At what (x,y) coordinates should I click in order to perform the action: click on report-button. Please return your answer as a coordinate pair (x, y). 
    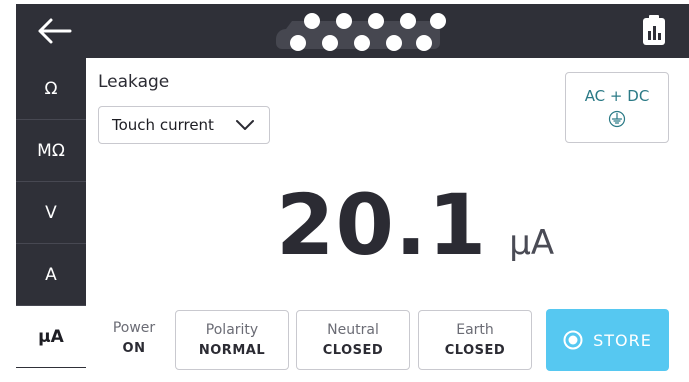
    Looking at the image, I should click on (654, 30).